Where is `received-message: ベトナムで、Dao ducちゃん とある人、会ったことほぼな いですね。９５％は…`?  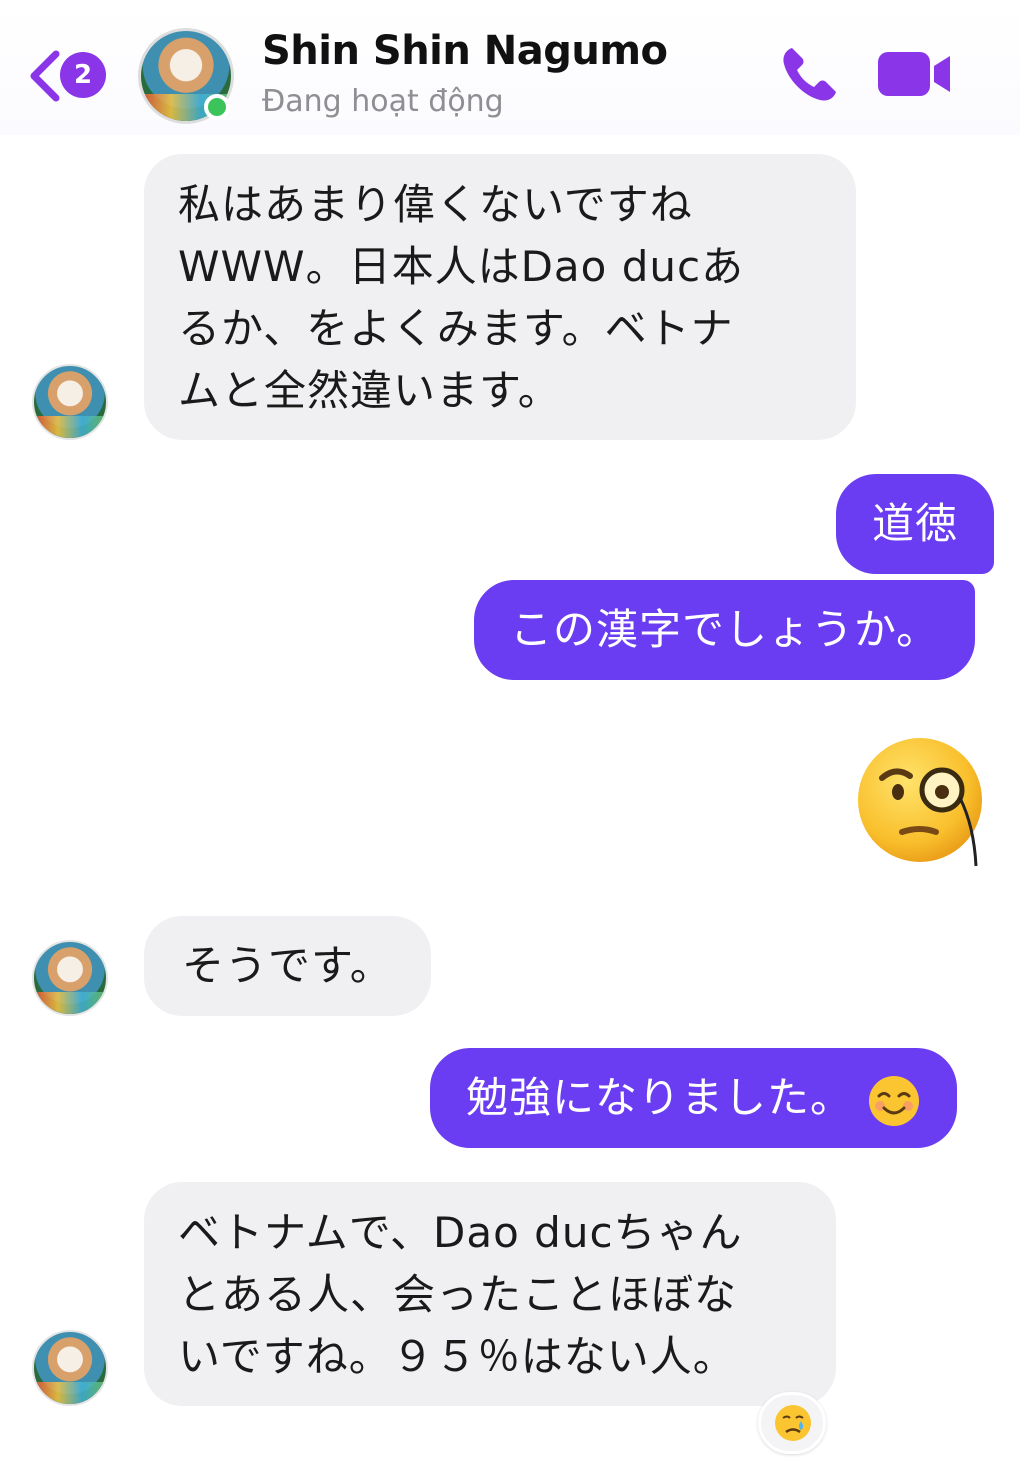 received-message: ベトナムで、Dao ducちゃん とある人、会ったことほぼな いですね。９５％は… is located at coordinates (490, 1294).